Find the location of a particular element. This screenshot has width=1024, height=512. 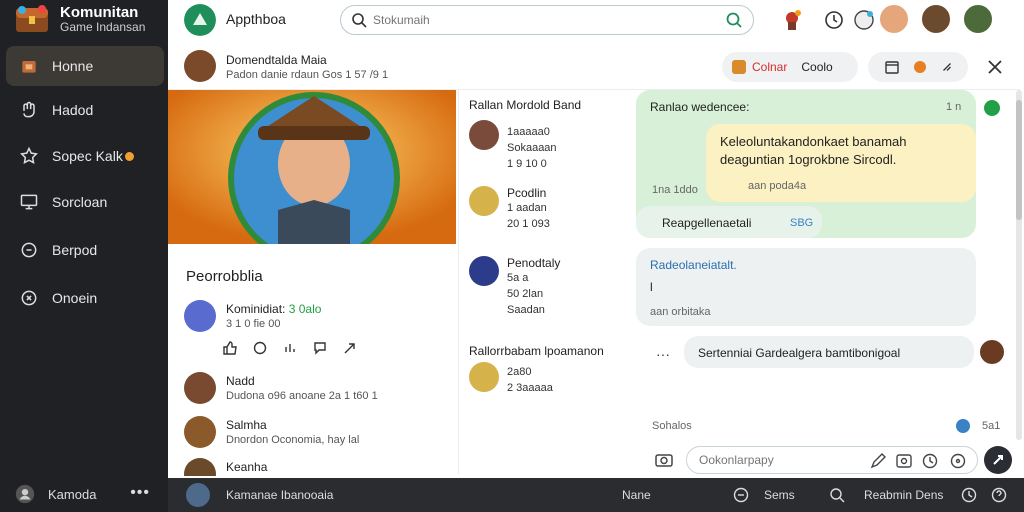

list-item-line: 50 2lan is located at coordinates (525, 294).